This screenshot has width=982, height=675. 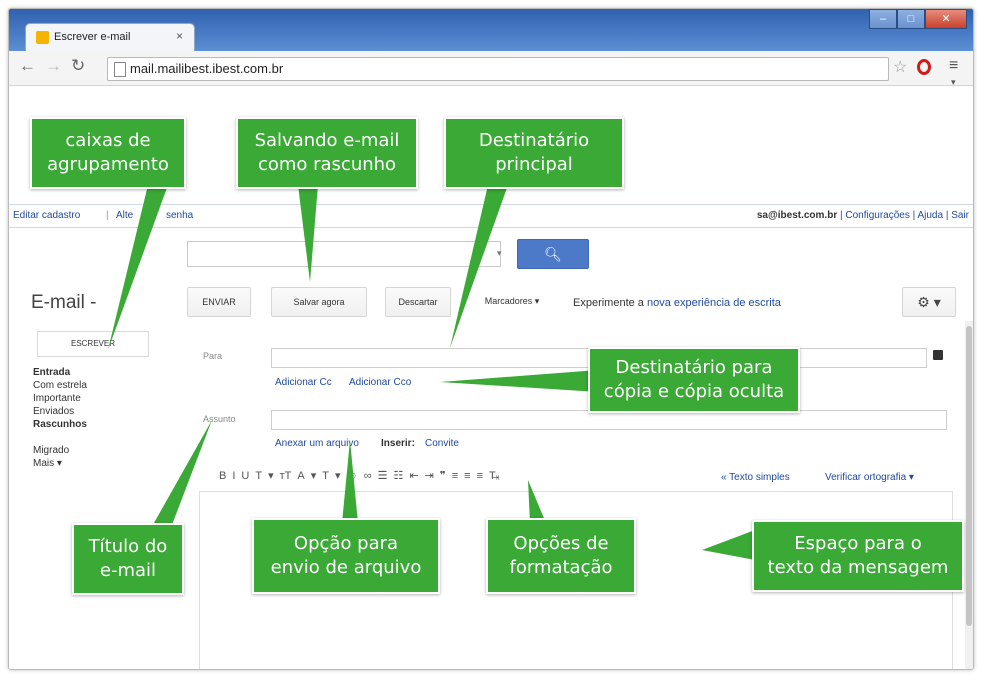 What do you see at coordinates (519, 381) in the screenshot?
I see `pointer-cc-bcc` at bounding box center [519, 381].